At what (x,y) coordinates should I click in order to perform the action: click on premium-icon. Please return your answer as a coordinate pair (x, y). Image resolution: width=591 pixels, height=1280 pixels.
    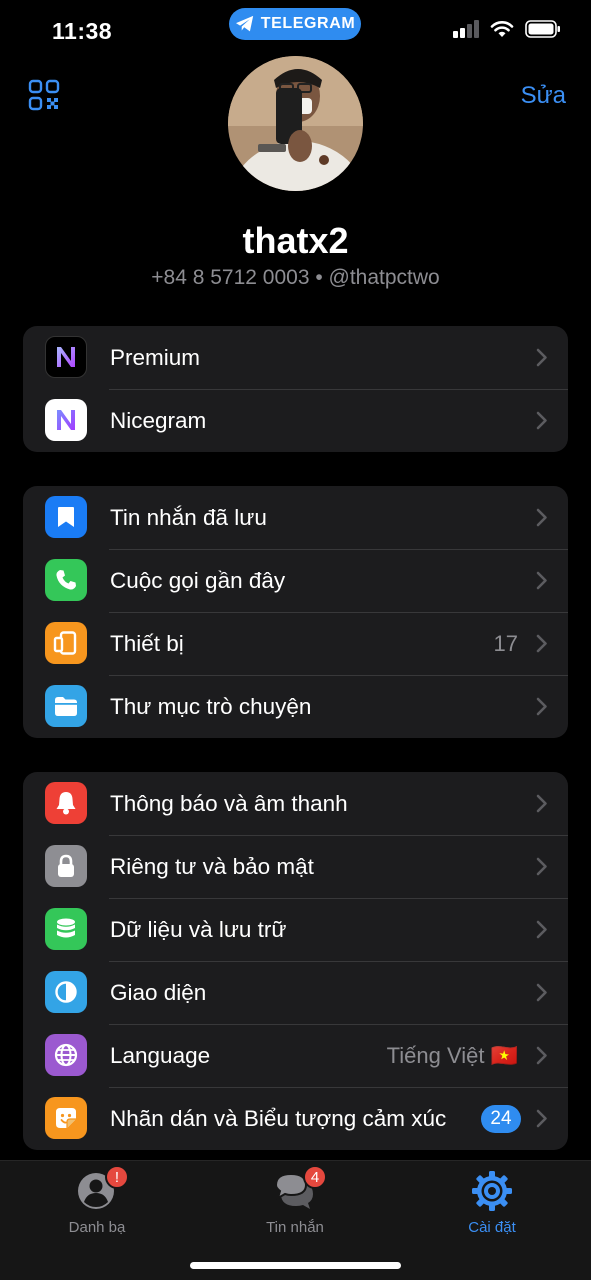
    Looking at the image, I should click on (66, 357).